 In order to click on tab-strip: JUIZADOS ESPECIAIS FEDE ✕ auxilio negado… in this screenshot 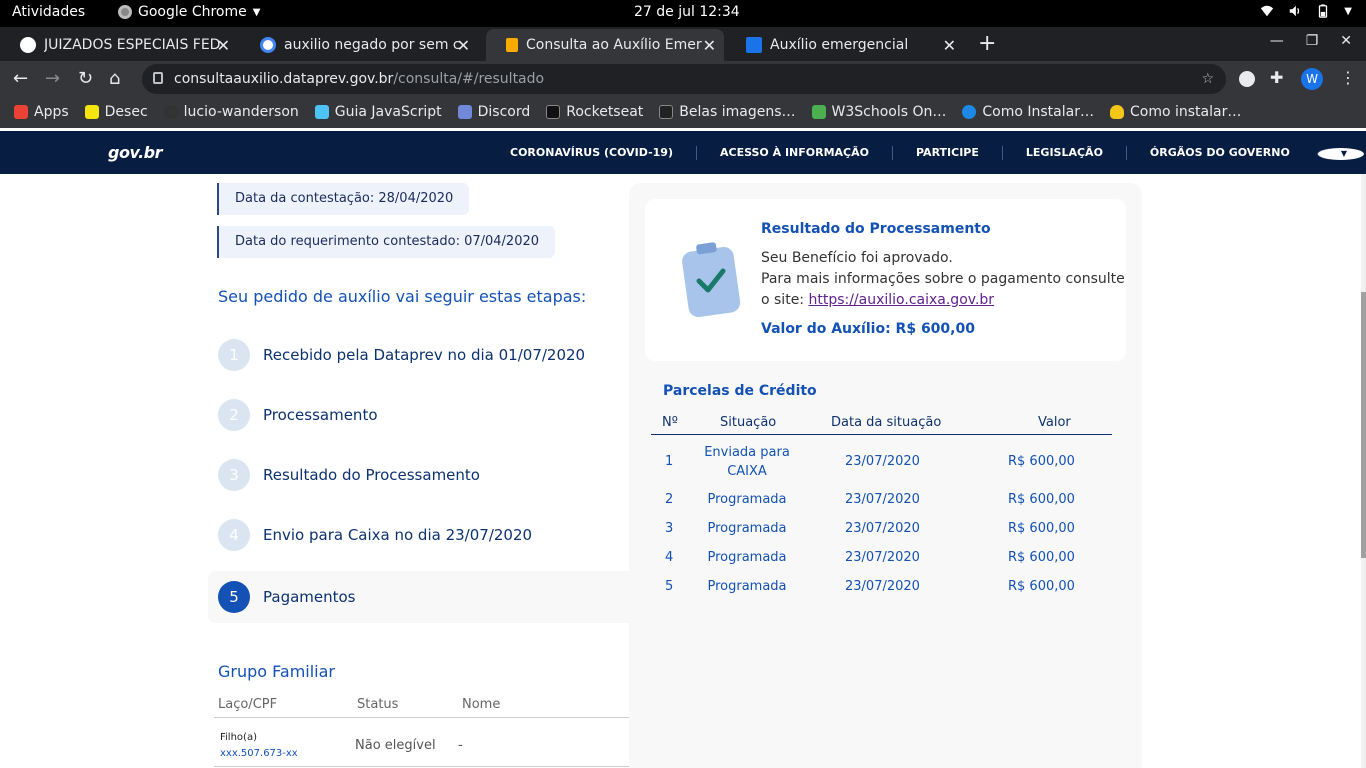, I will do `click(683, 44)`.